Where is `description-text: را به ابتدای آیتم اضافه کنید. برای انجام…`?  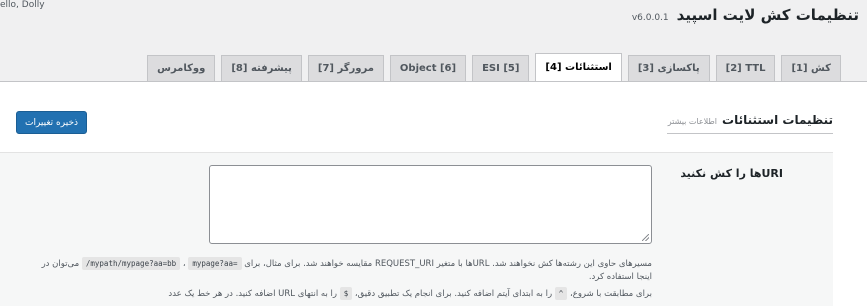
description-text: را به ابتدای آیتم اضافه کنید. برای انجام… is located at coordinates (453, 294).